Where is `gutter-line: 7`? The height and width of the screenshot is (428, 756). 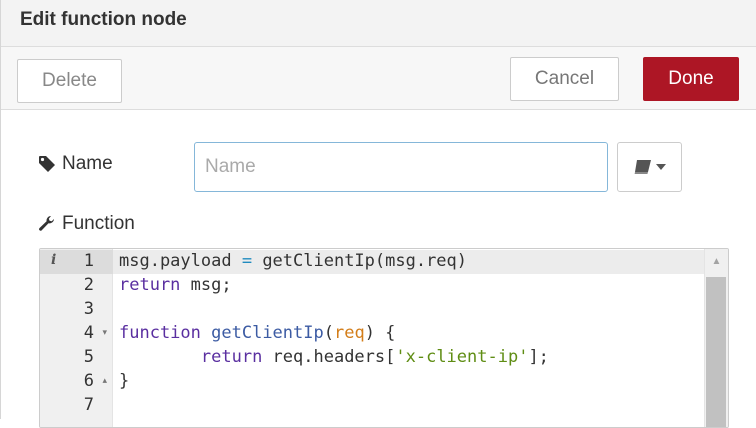 gutter-line: 7 is located at coordinates (76, 406).